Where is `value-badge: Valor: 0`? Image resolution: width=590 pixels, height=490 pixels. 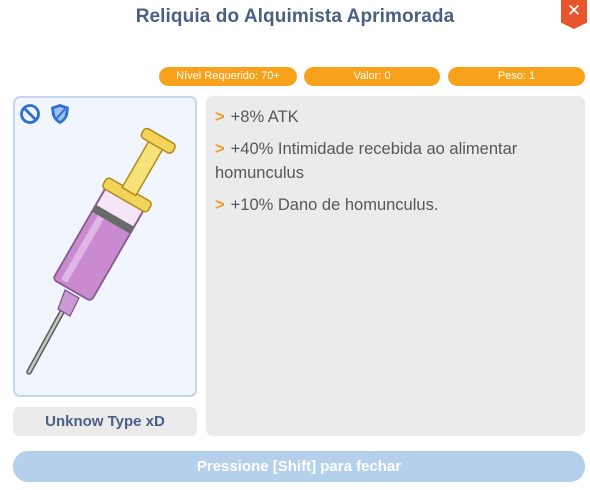
value-badge: Valor: 0 is located at coordinates (372, 76).